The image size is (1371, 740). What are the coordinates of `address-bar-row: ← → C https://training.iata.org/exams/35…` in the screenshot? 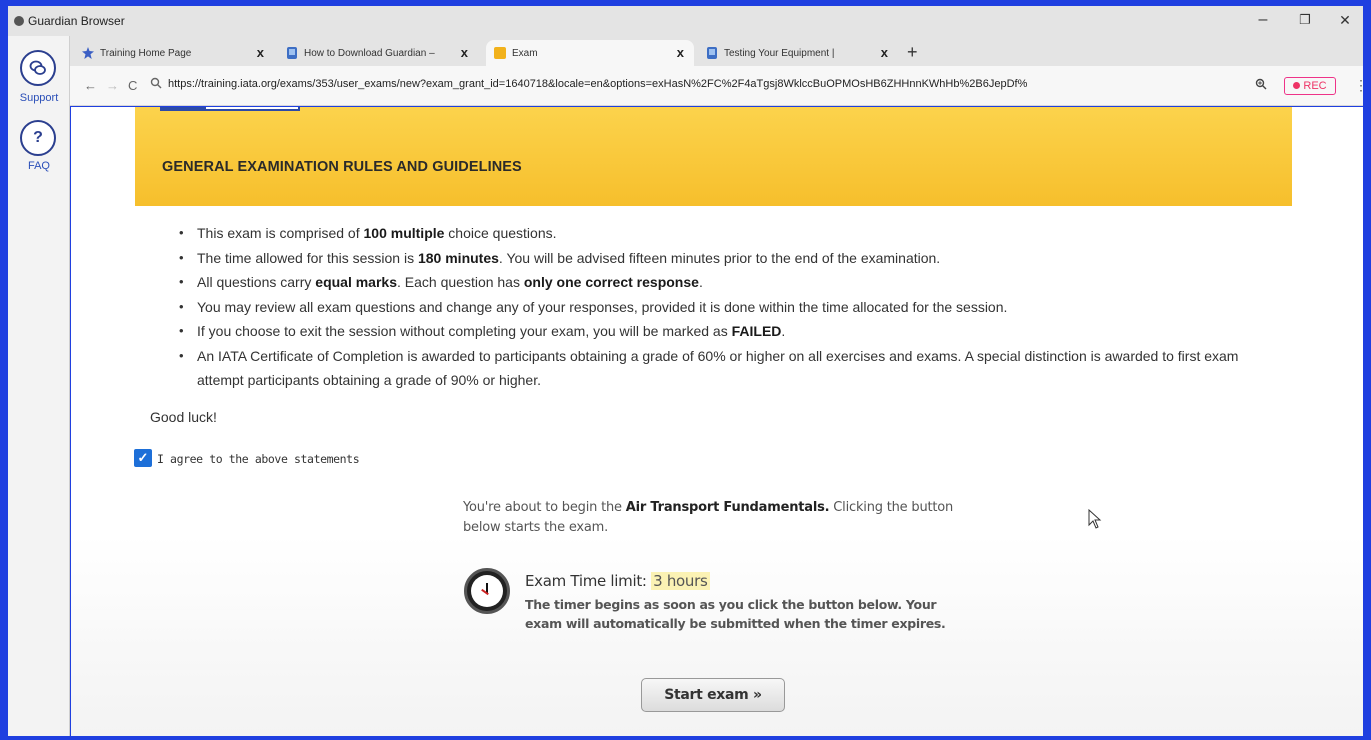 It's located at (719, 86).